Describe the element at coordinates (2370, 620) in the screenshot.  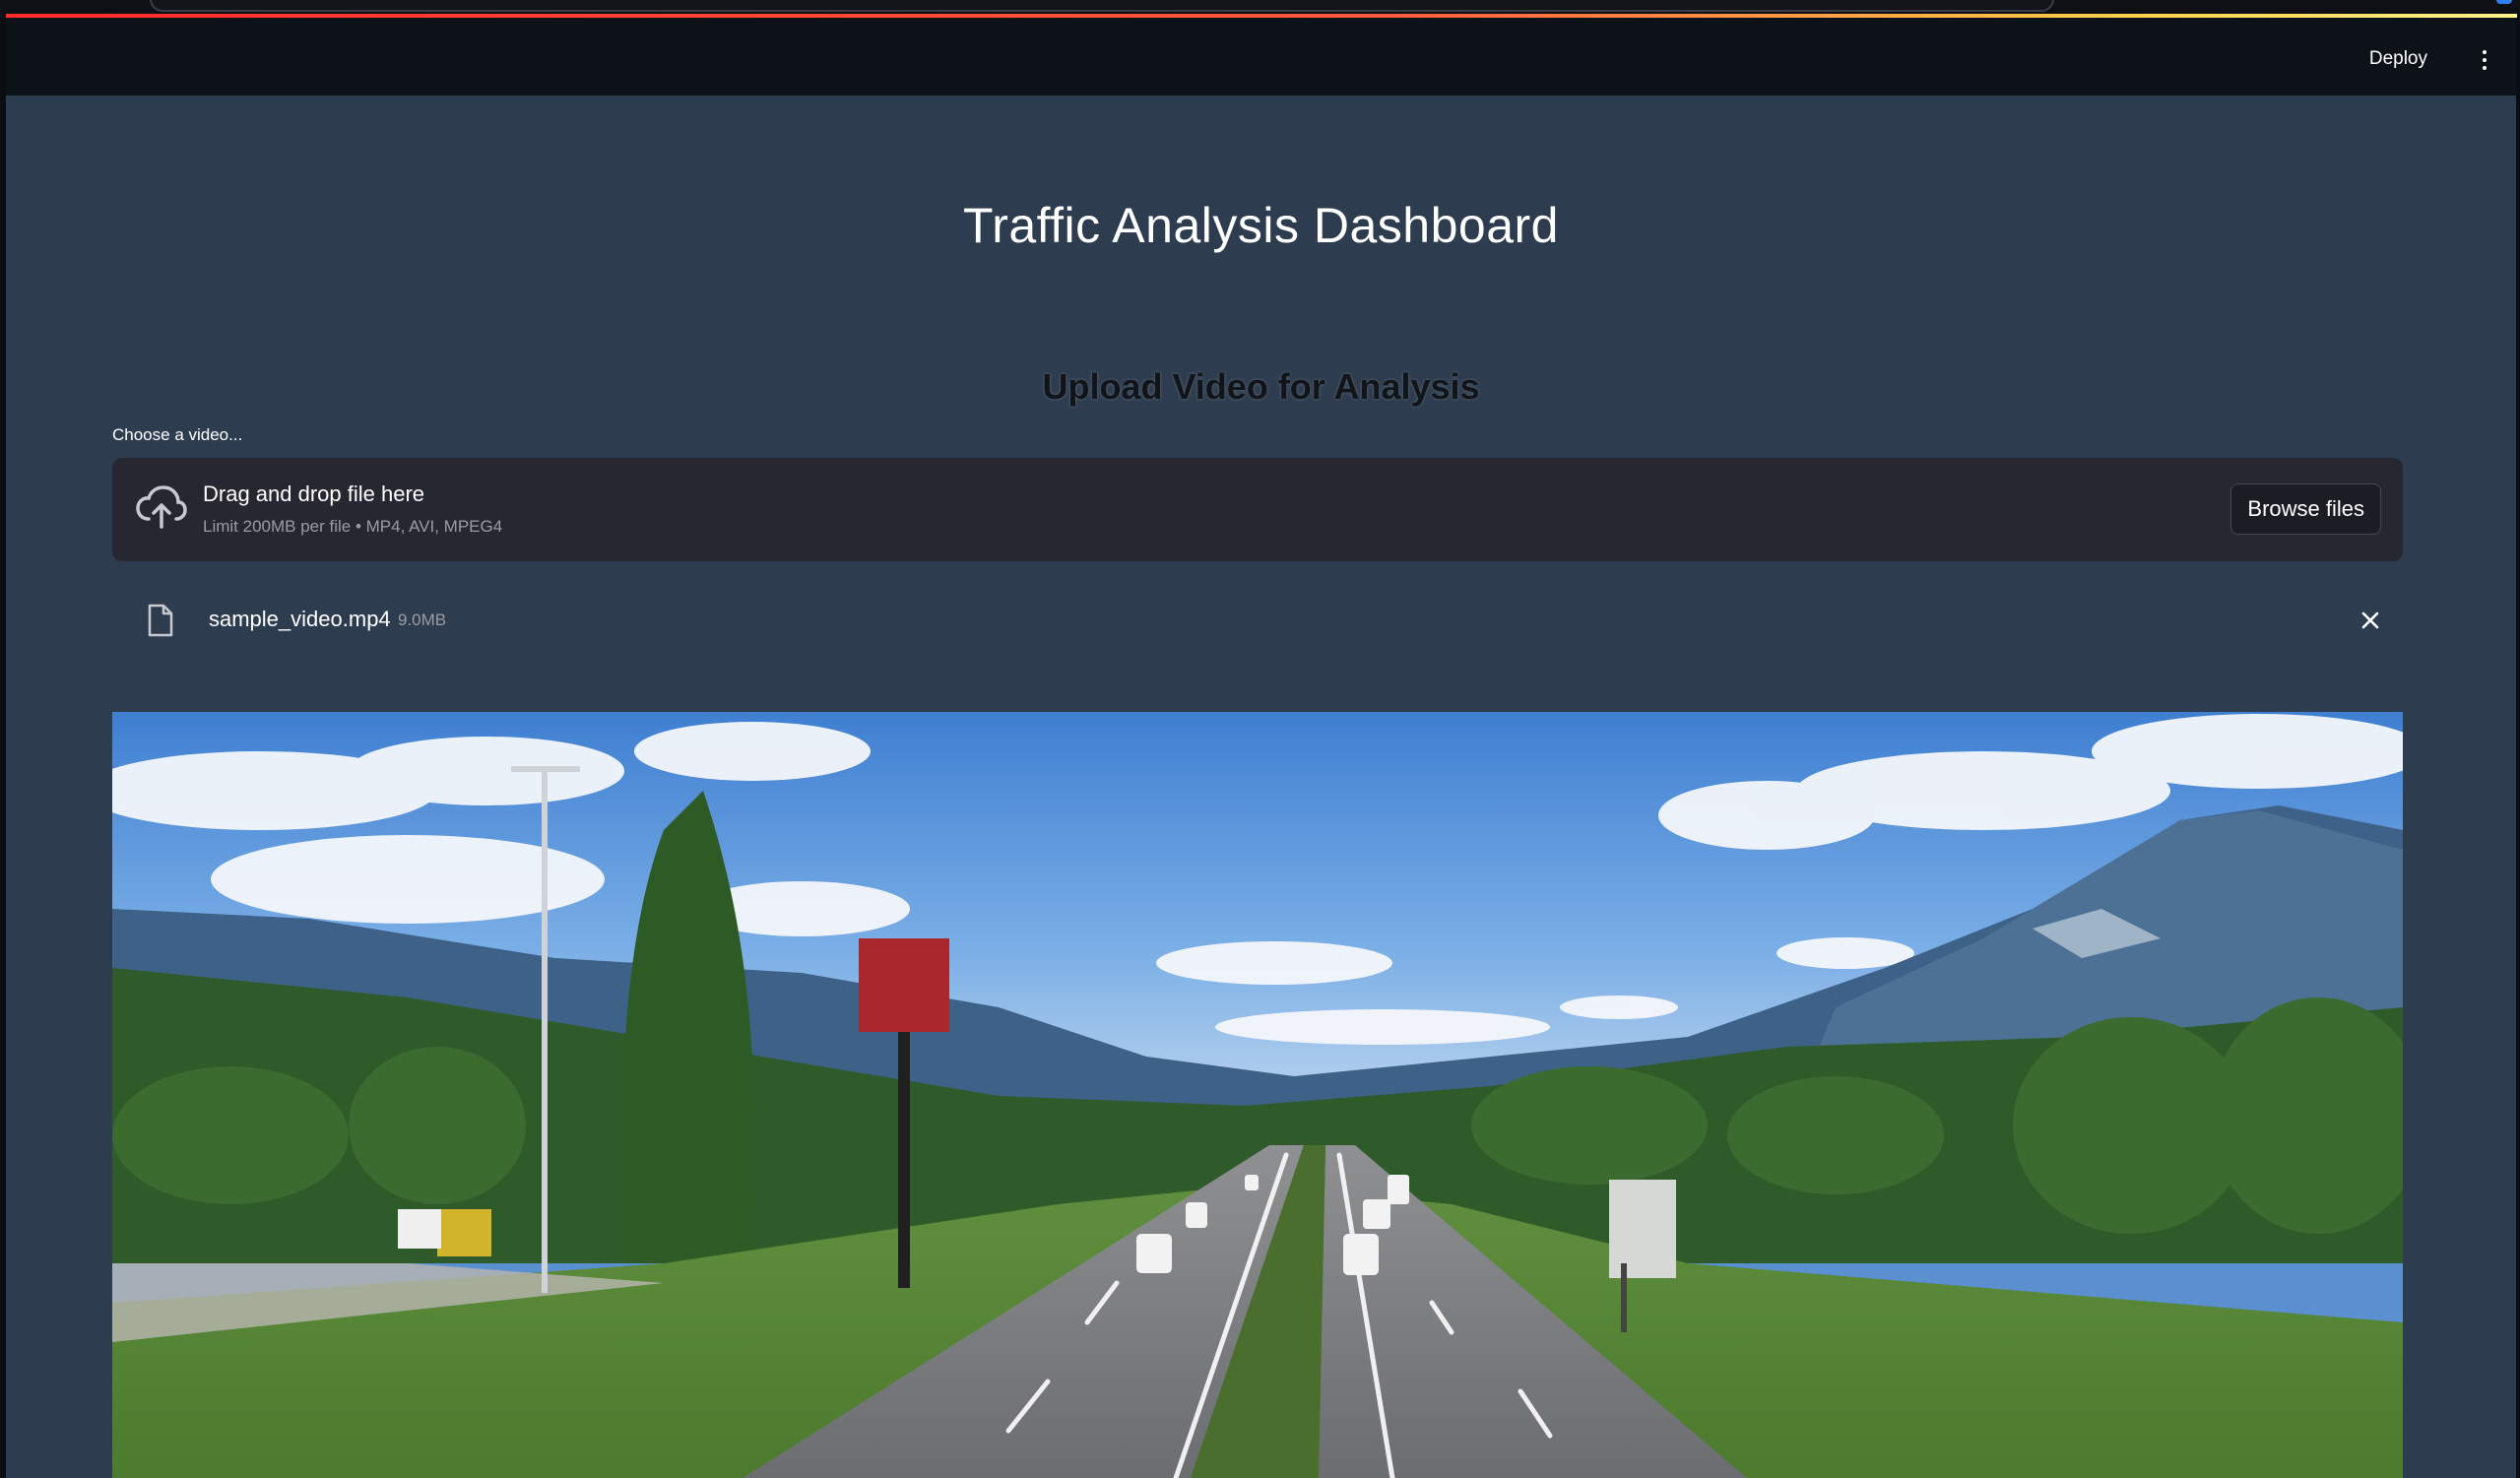
I see `close-icon` at that location.